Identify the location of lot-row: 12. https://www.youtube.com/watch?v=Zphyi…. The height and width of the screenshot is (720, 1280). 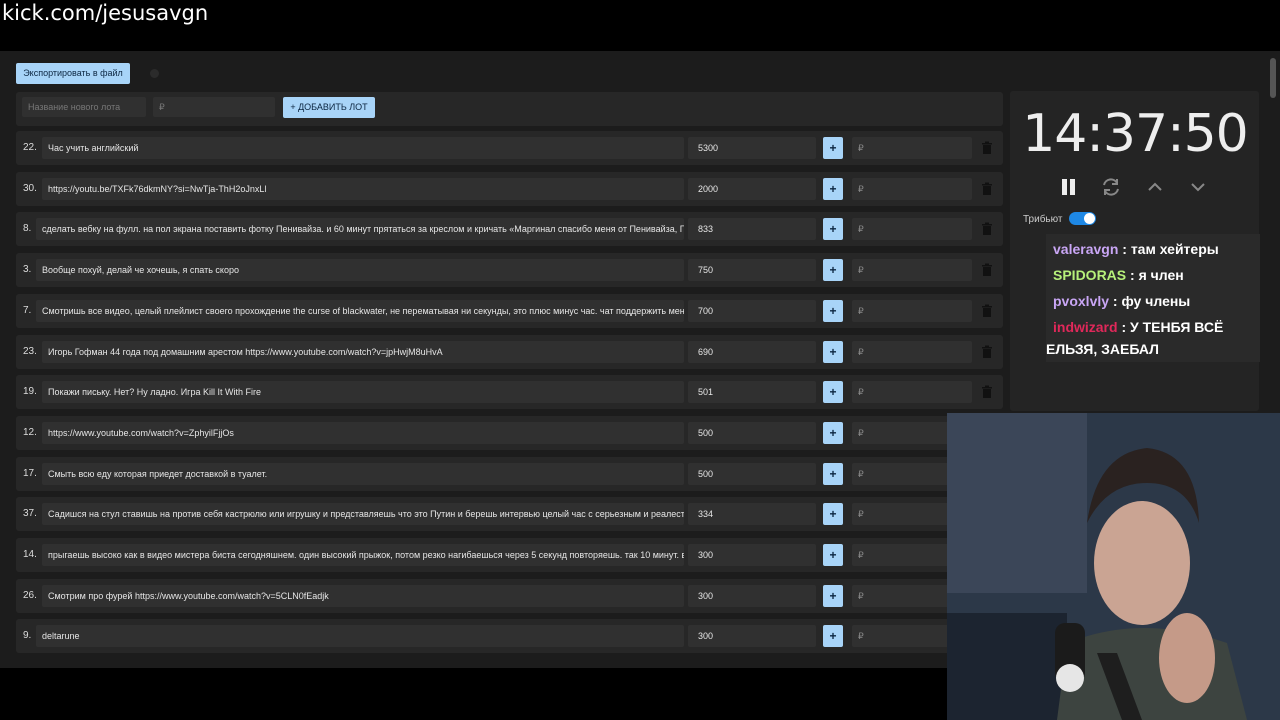
(509, 432).